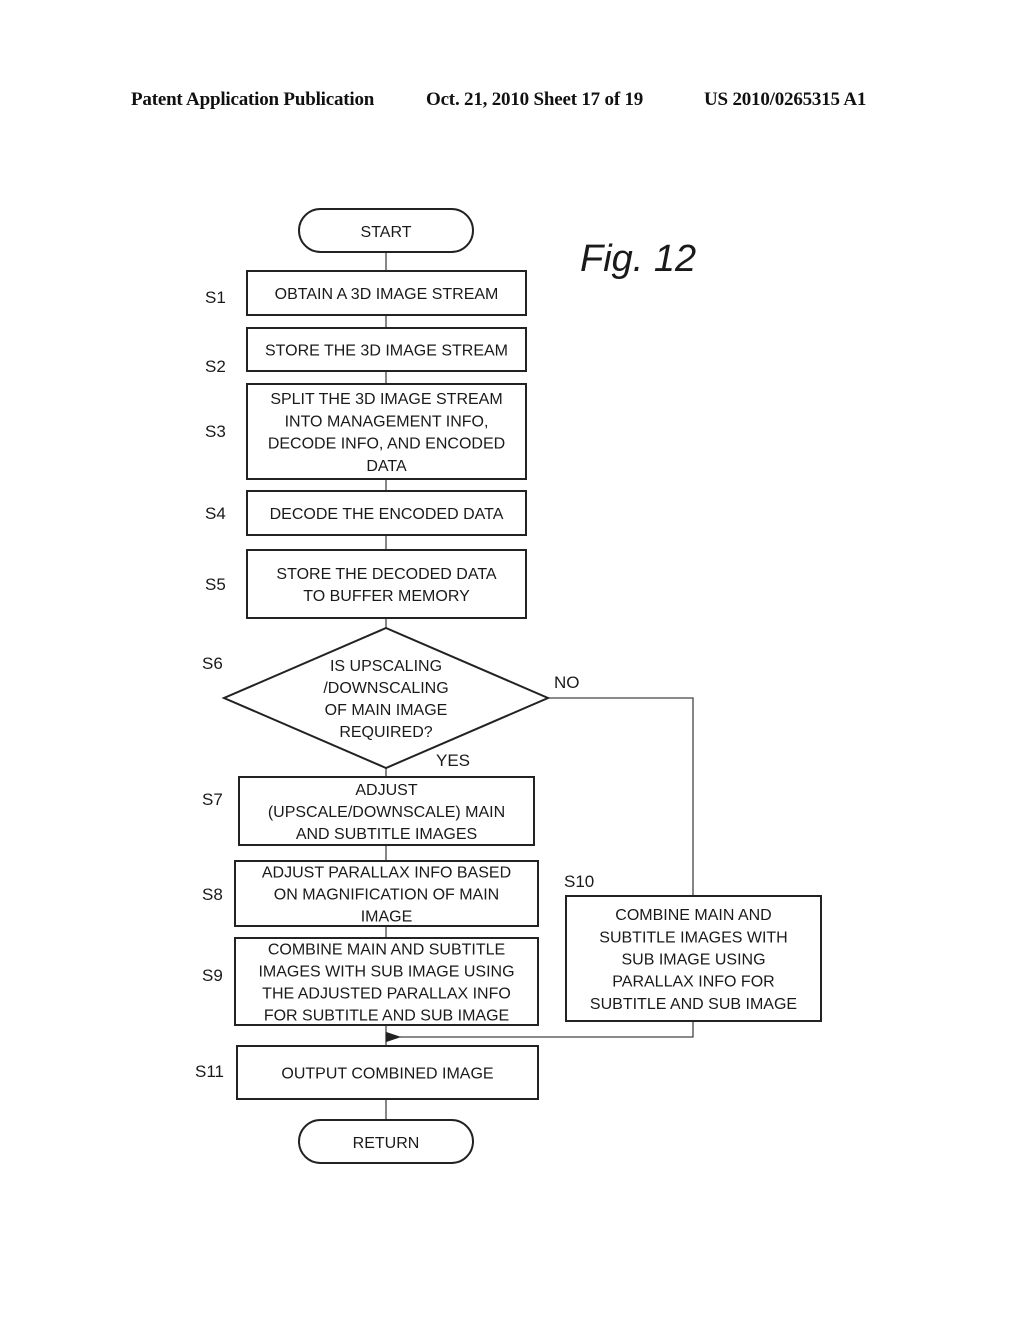  I want to click on step-s1-box: S1 OBTAIN A 3D IMAGE STREAM, so click(366, 293).